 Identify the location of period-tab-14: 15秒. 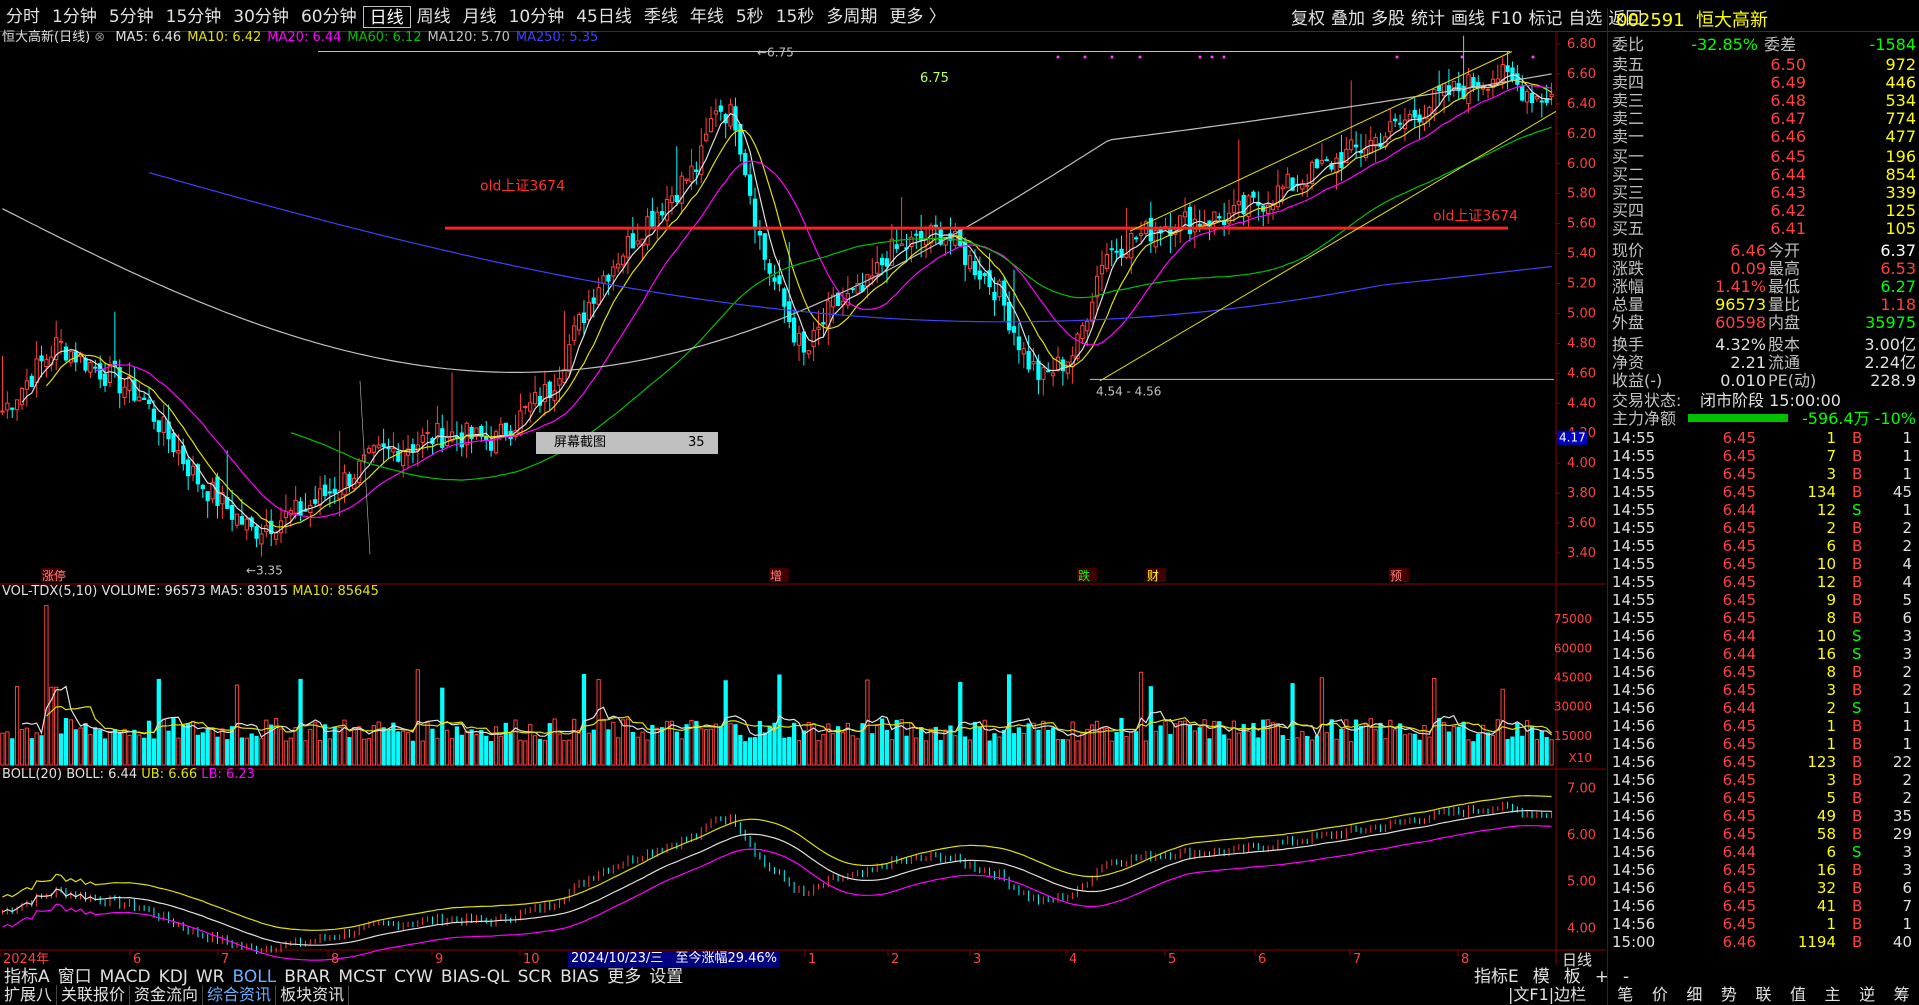
(795, 17).